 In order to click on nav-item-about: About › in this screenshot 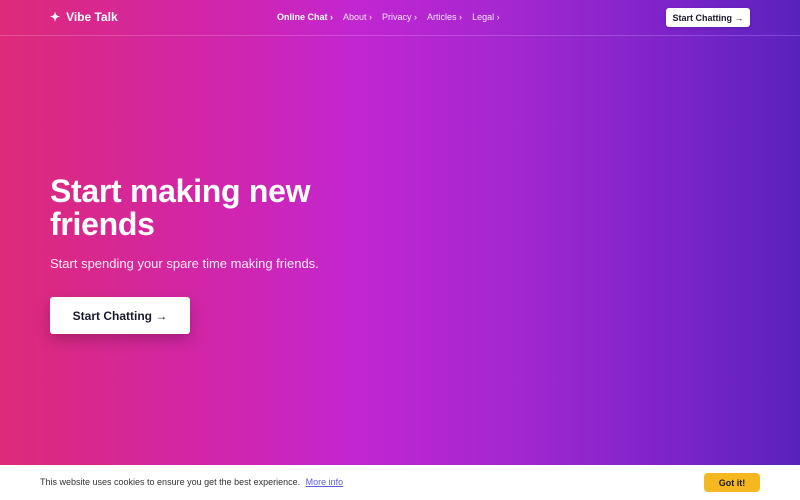, I will do `click(357, 17)`.